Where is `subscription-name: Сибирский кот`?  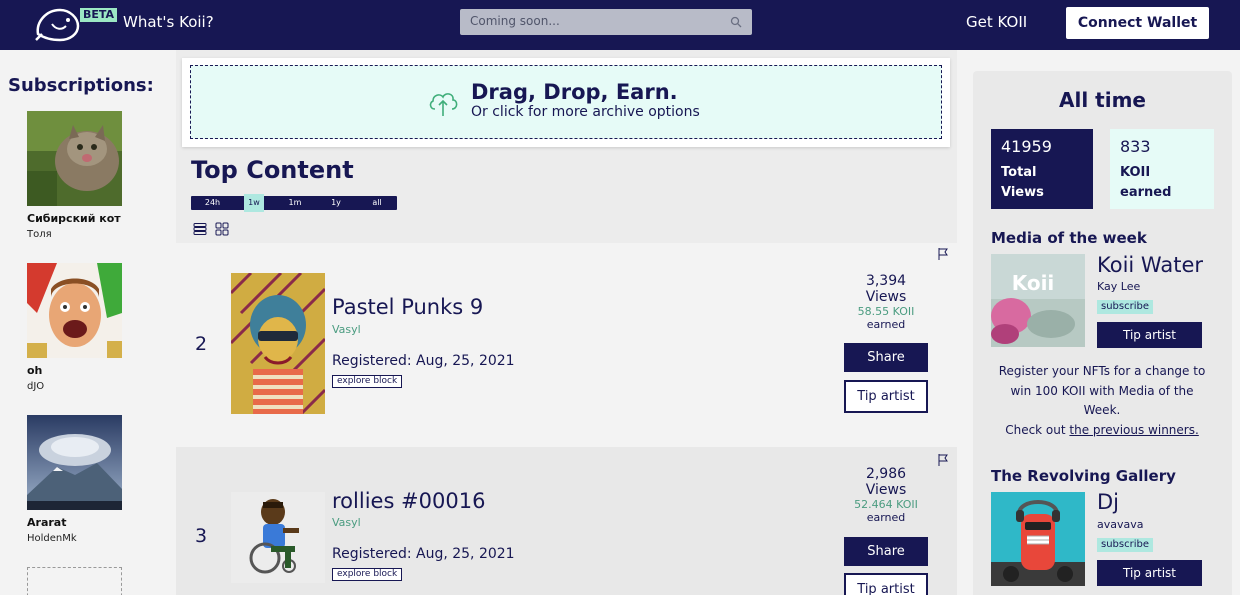 subscription-name: Сибирский кот is located at coordinates (74, 218).